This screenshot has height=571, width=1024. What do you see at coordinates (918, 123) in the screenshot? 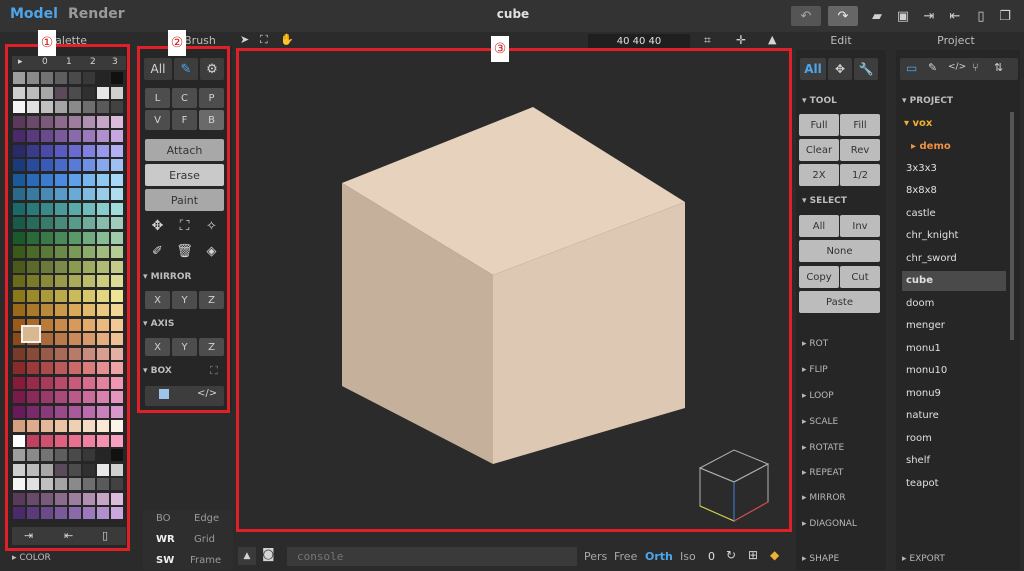
I see `vox-folder: ▾ vox` at bounding box center [918, 123].